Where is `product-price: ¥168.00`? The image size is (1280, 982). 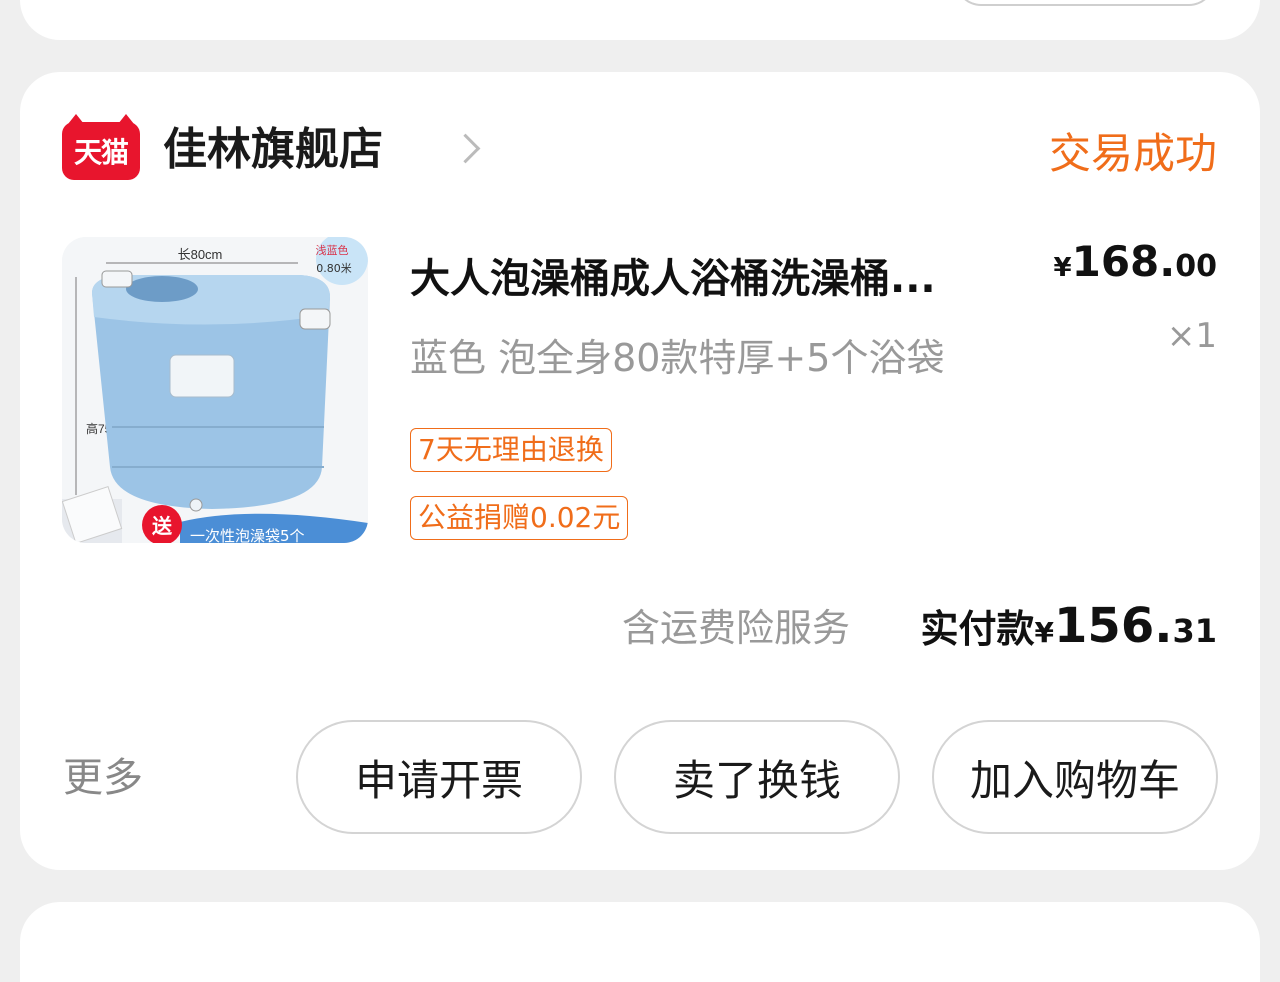
product-price: ¥168.00 is located at coordinates (1135, 266).